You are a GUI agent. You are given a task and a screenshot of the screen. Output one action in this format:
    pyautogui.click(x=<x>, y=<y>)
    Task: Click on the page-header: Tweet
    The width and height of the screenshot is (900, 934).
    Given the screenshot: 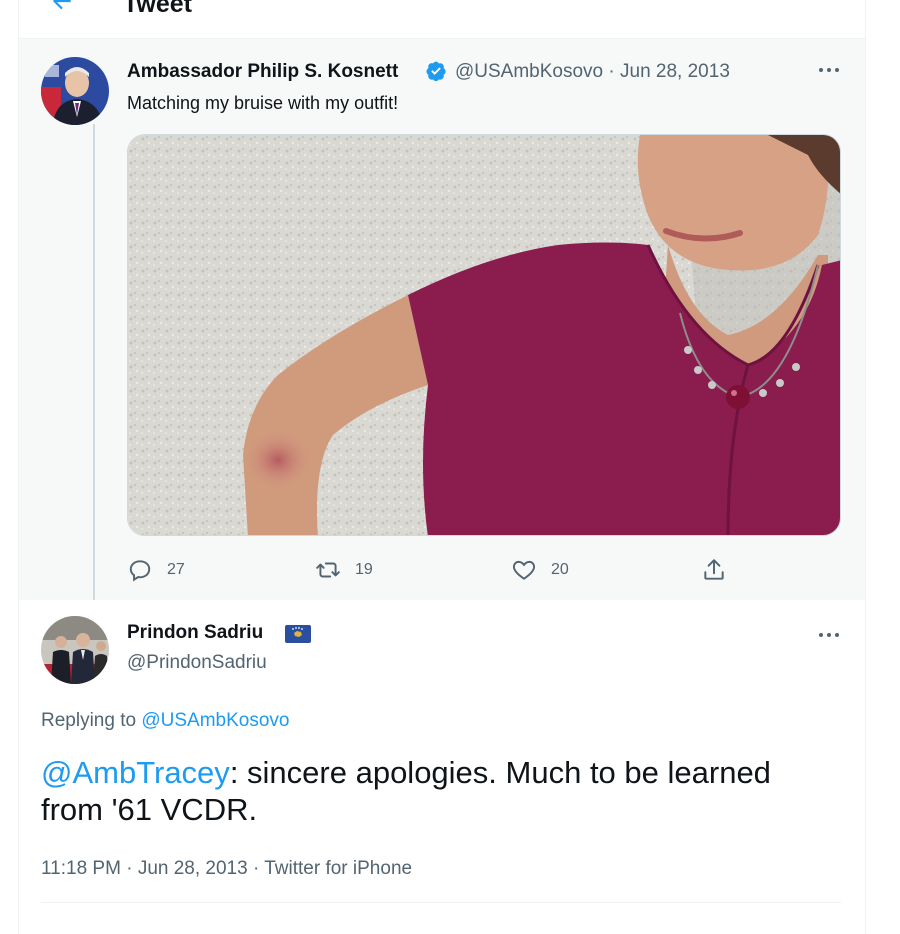 What is the action you would take?
    pyautogui.click(x=442, y=19)
    